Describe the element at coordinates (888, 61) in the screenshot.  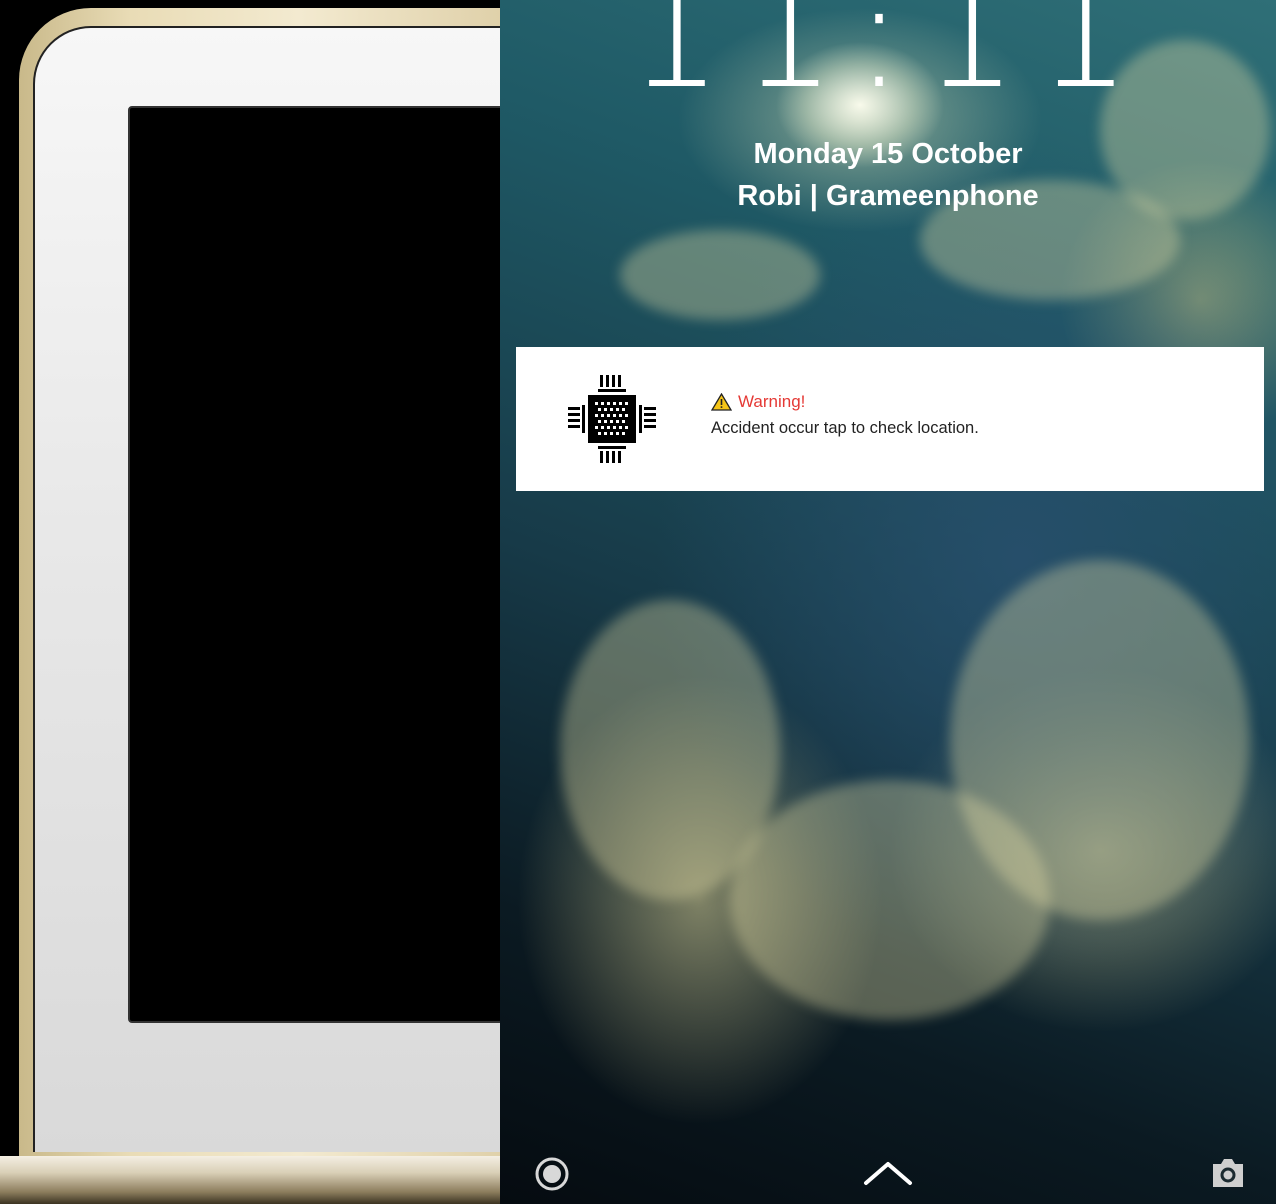
I see `lock-clock: 11:11` at that location.